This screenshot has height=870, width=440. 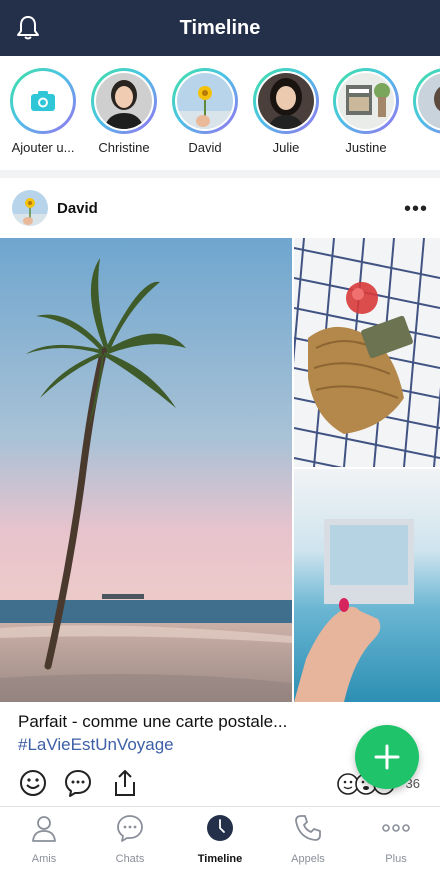 What do you see at coordinates (33, 783) in the screenshot?
I see `smiley-react-icon` at bounding box center [33, 783].